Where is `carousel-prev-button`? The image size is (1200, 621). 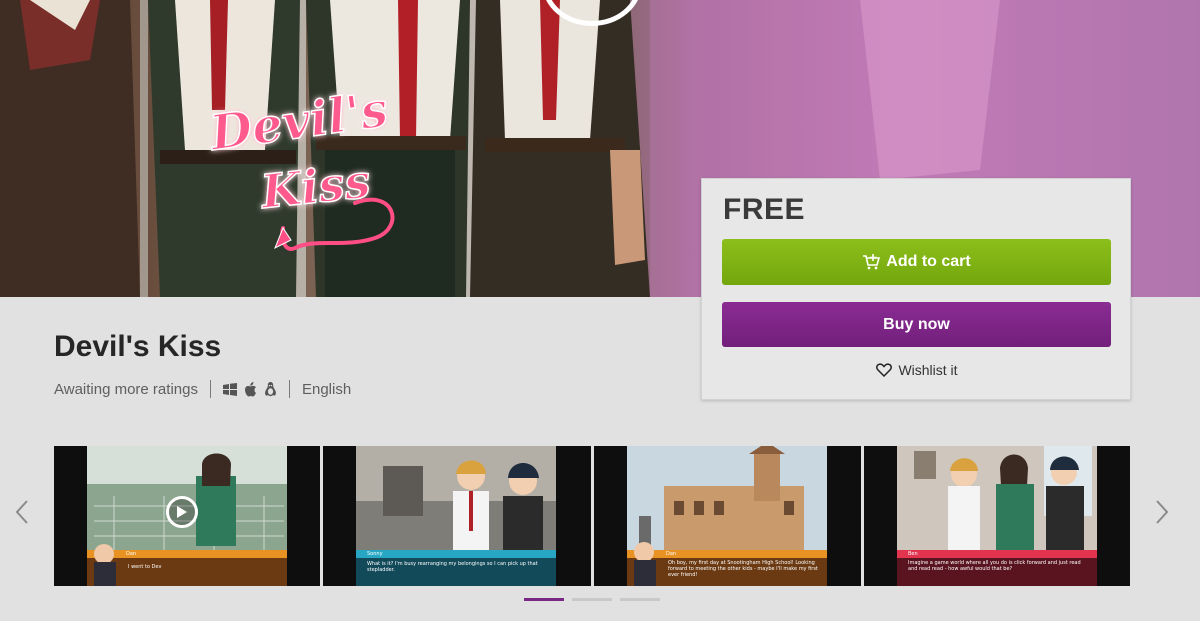
carousel-prev-button is located at coordinates (22, 512).